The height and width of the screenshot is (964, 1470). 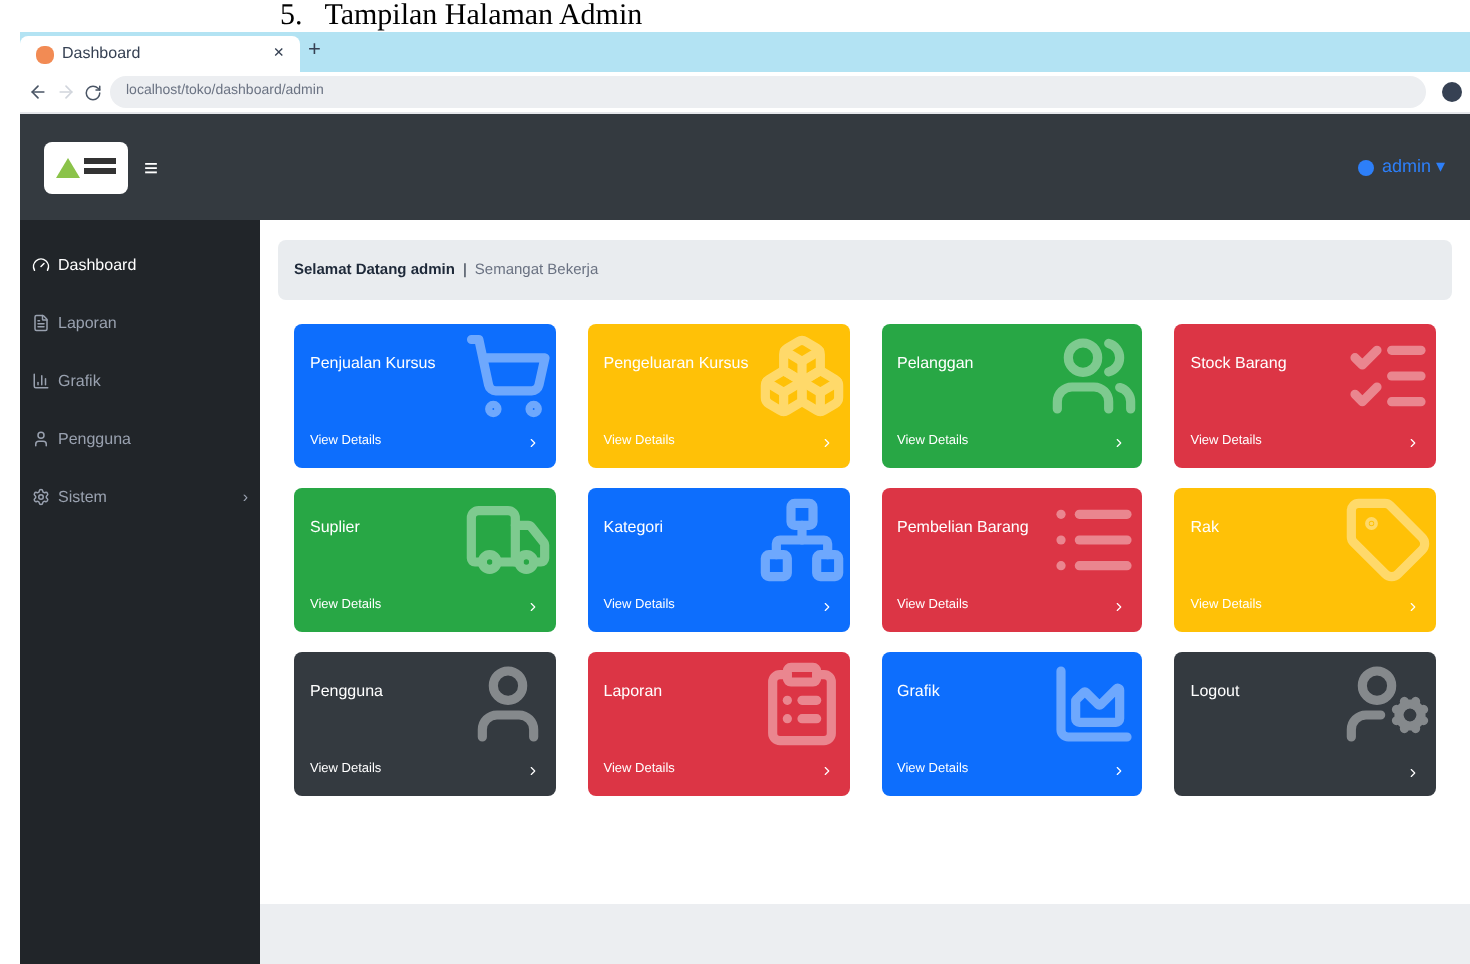 I want to click on card-title: Penjualan Kursus, so click(x=374, y=364).